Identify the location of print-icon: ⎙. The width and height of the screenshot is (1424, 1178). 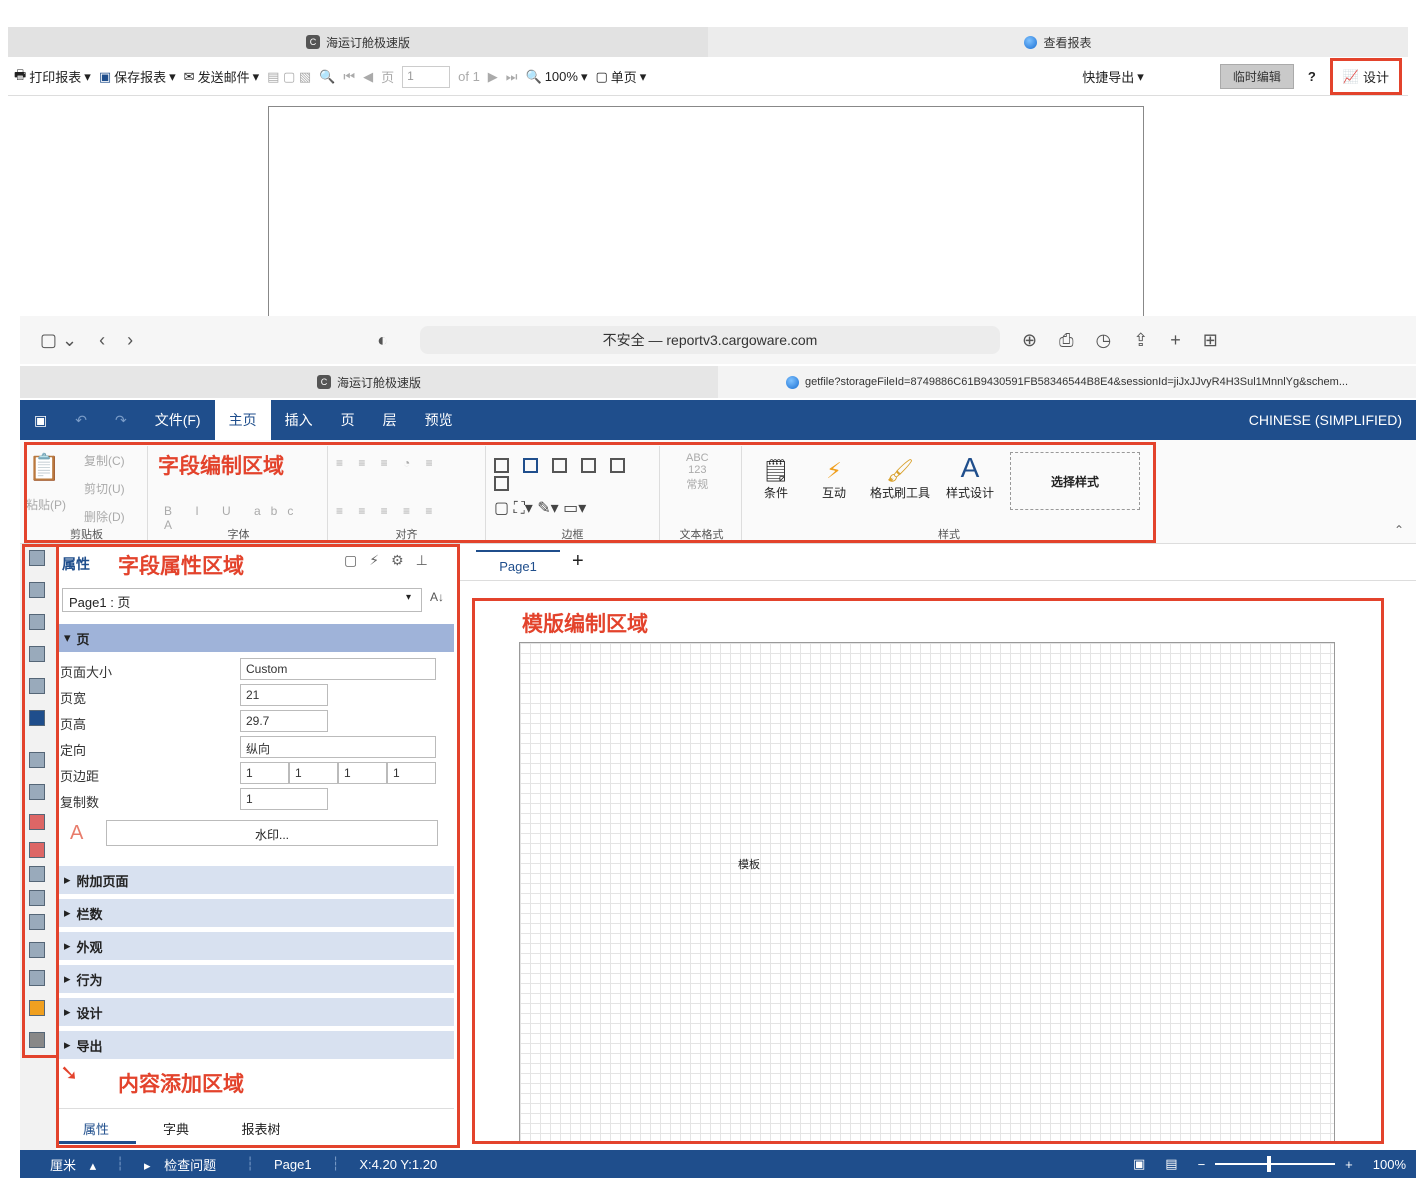
(1066, 340).